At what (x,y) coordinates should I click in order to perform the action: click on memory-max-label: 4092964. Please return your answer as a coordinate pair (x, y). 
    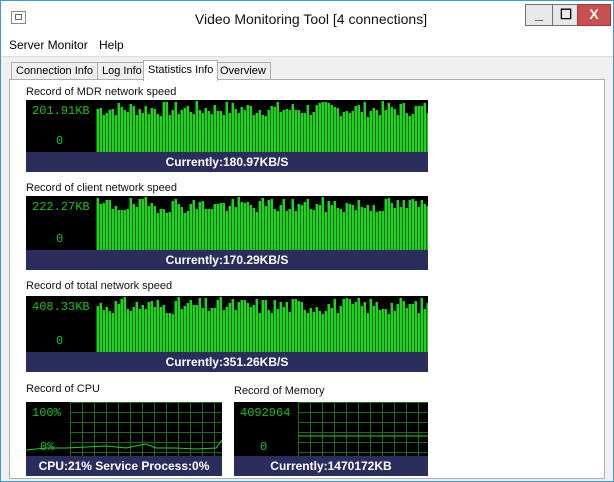
    Looking at the image, I should click on (265, 413).